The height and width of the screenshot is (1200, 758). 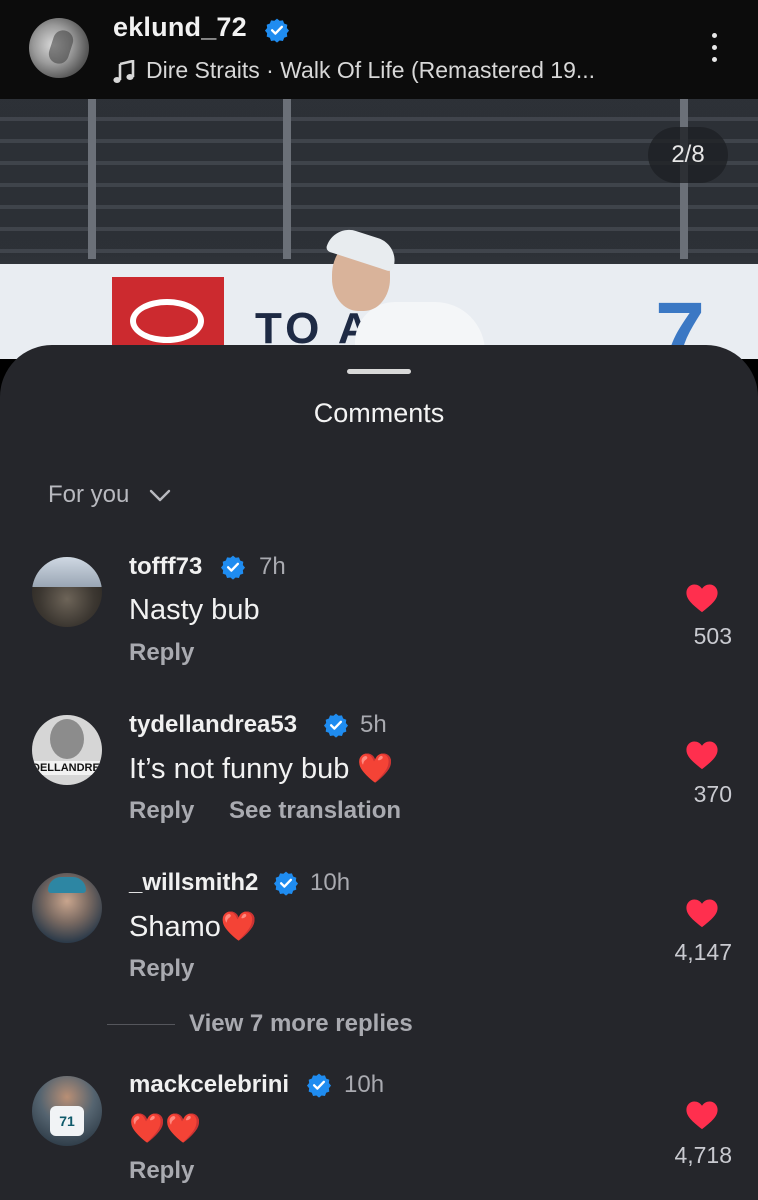 What do you see at coordinates (315, 811) in the screenshot?
I see `see-translation-button: See translation` at bounding box center [315, 811].